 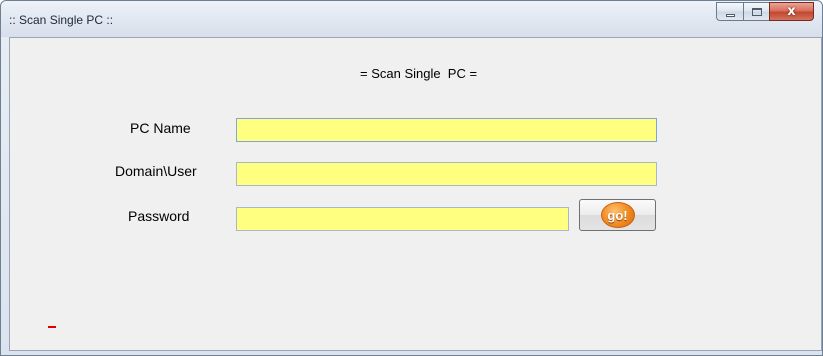 I want to click on status-indicator, so click(x=52, y=327).